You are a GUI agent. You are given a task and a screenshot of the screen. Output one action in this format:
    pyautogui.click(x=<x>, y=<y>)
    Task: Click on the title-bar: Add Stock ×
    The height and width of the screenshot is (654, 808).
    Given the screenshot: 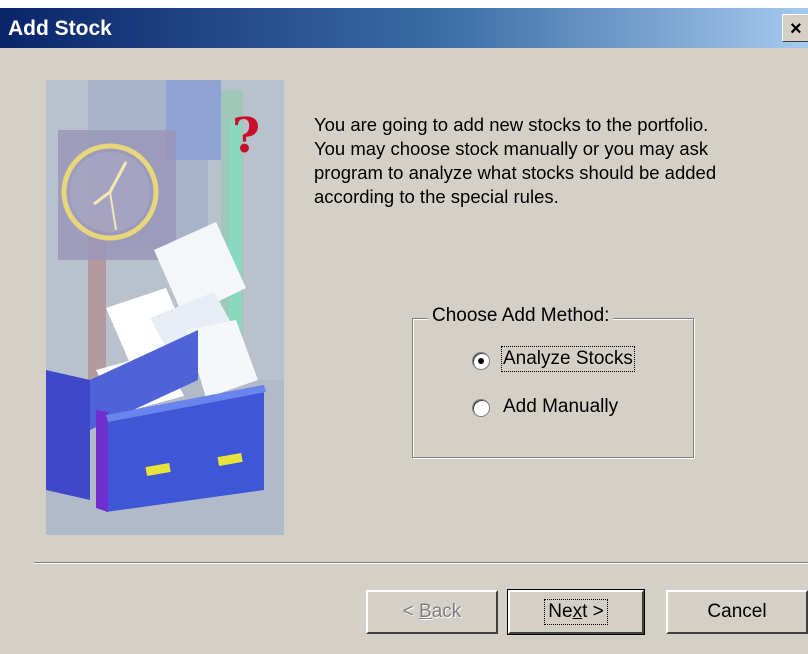 What is the action you would take?
    pyautogui.click(x=404, y=28)
    